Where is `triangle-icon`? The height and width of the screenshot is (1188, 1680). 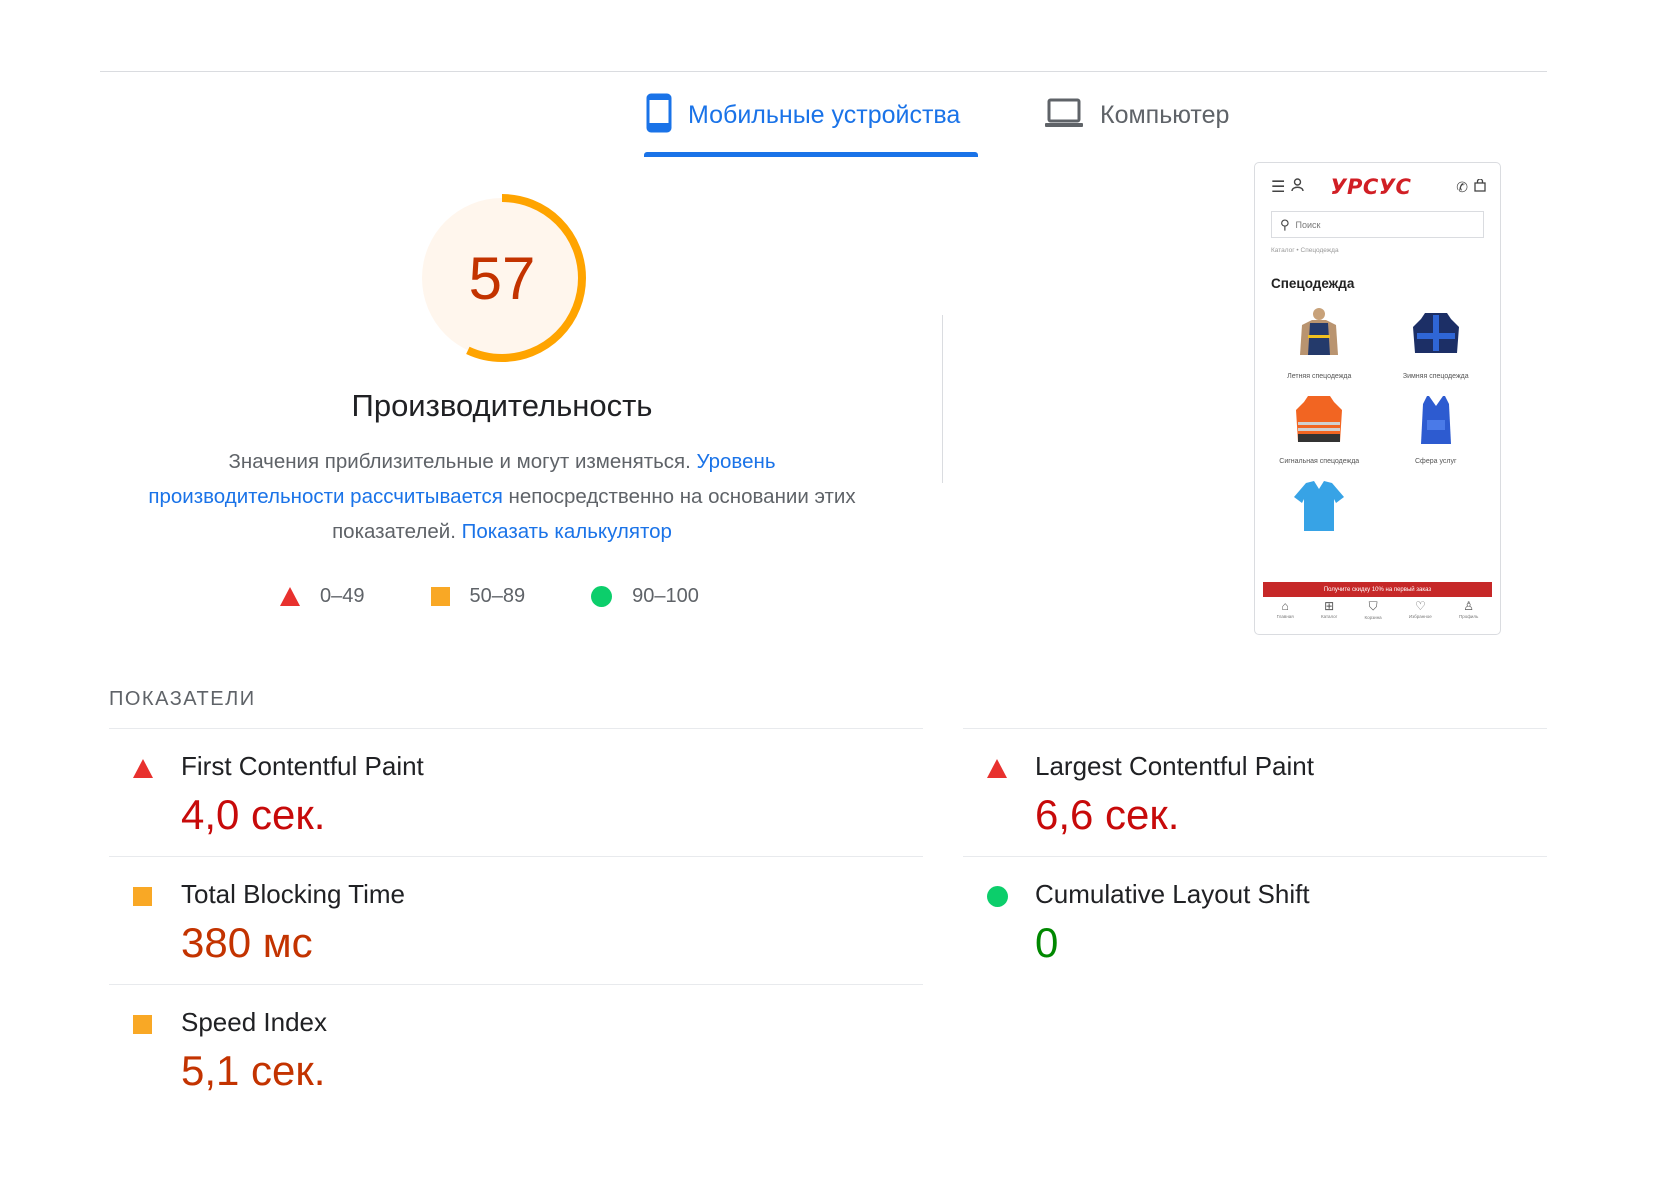
triangle-icon is located at coordinates (290, 596).